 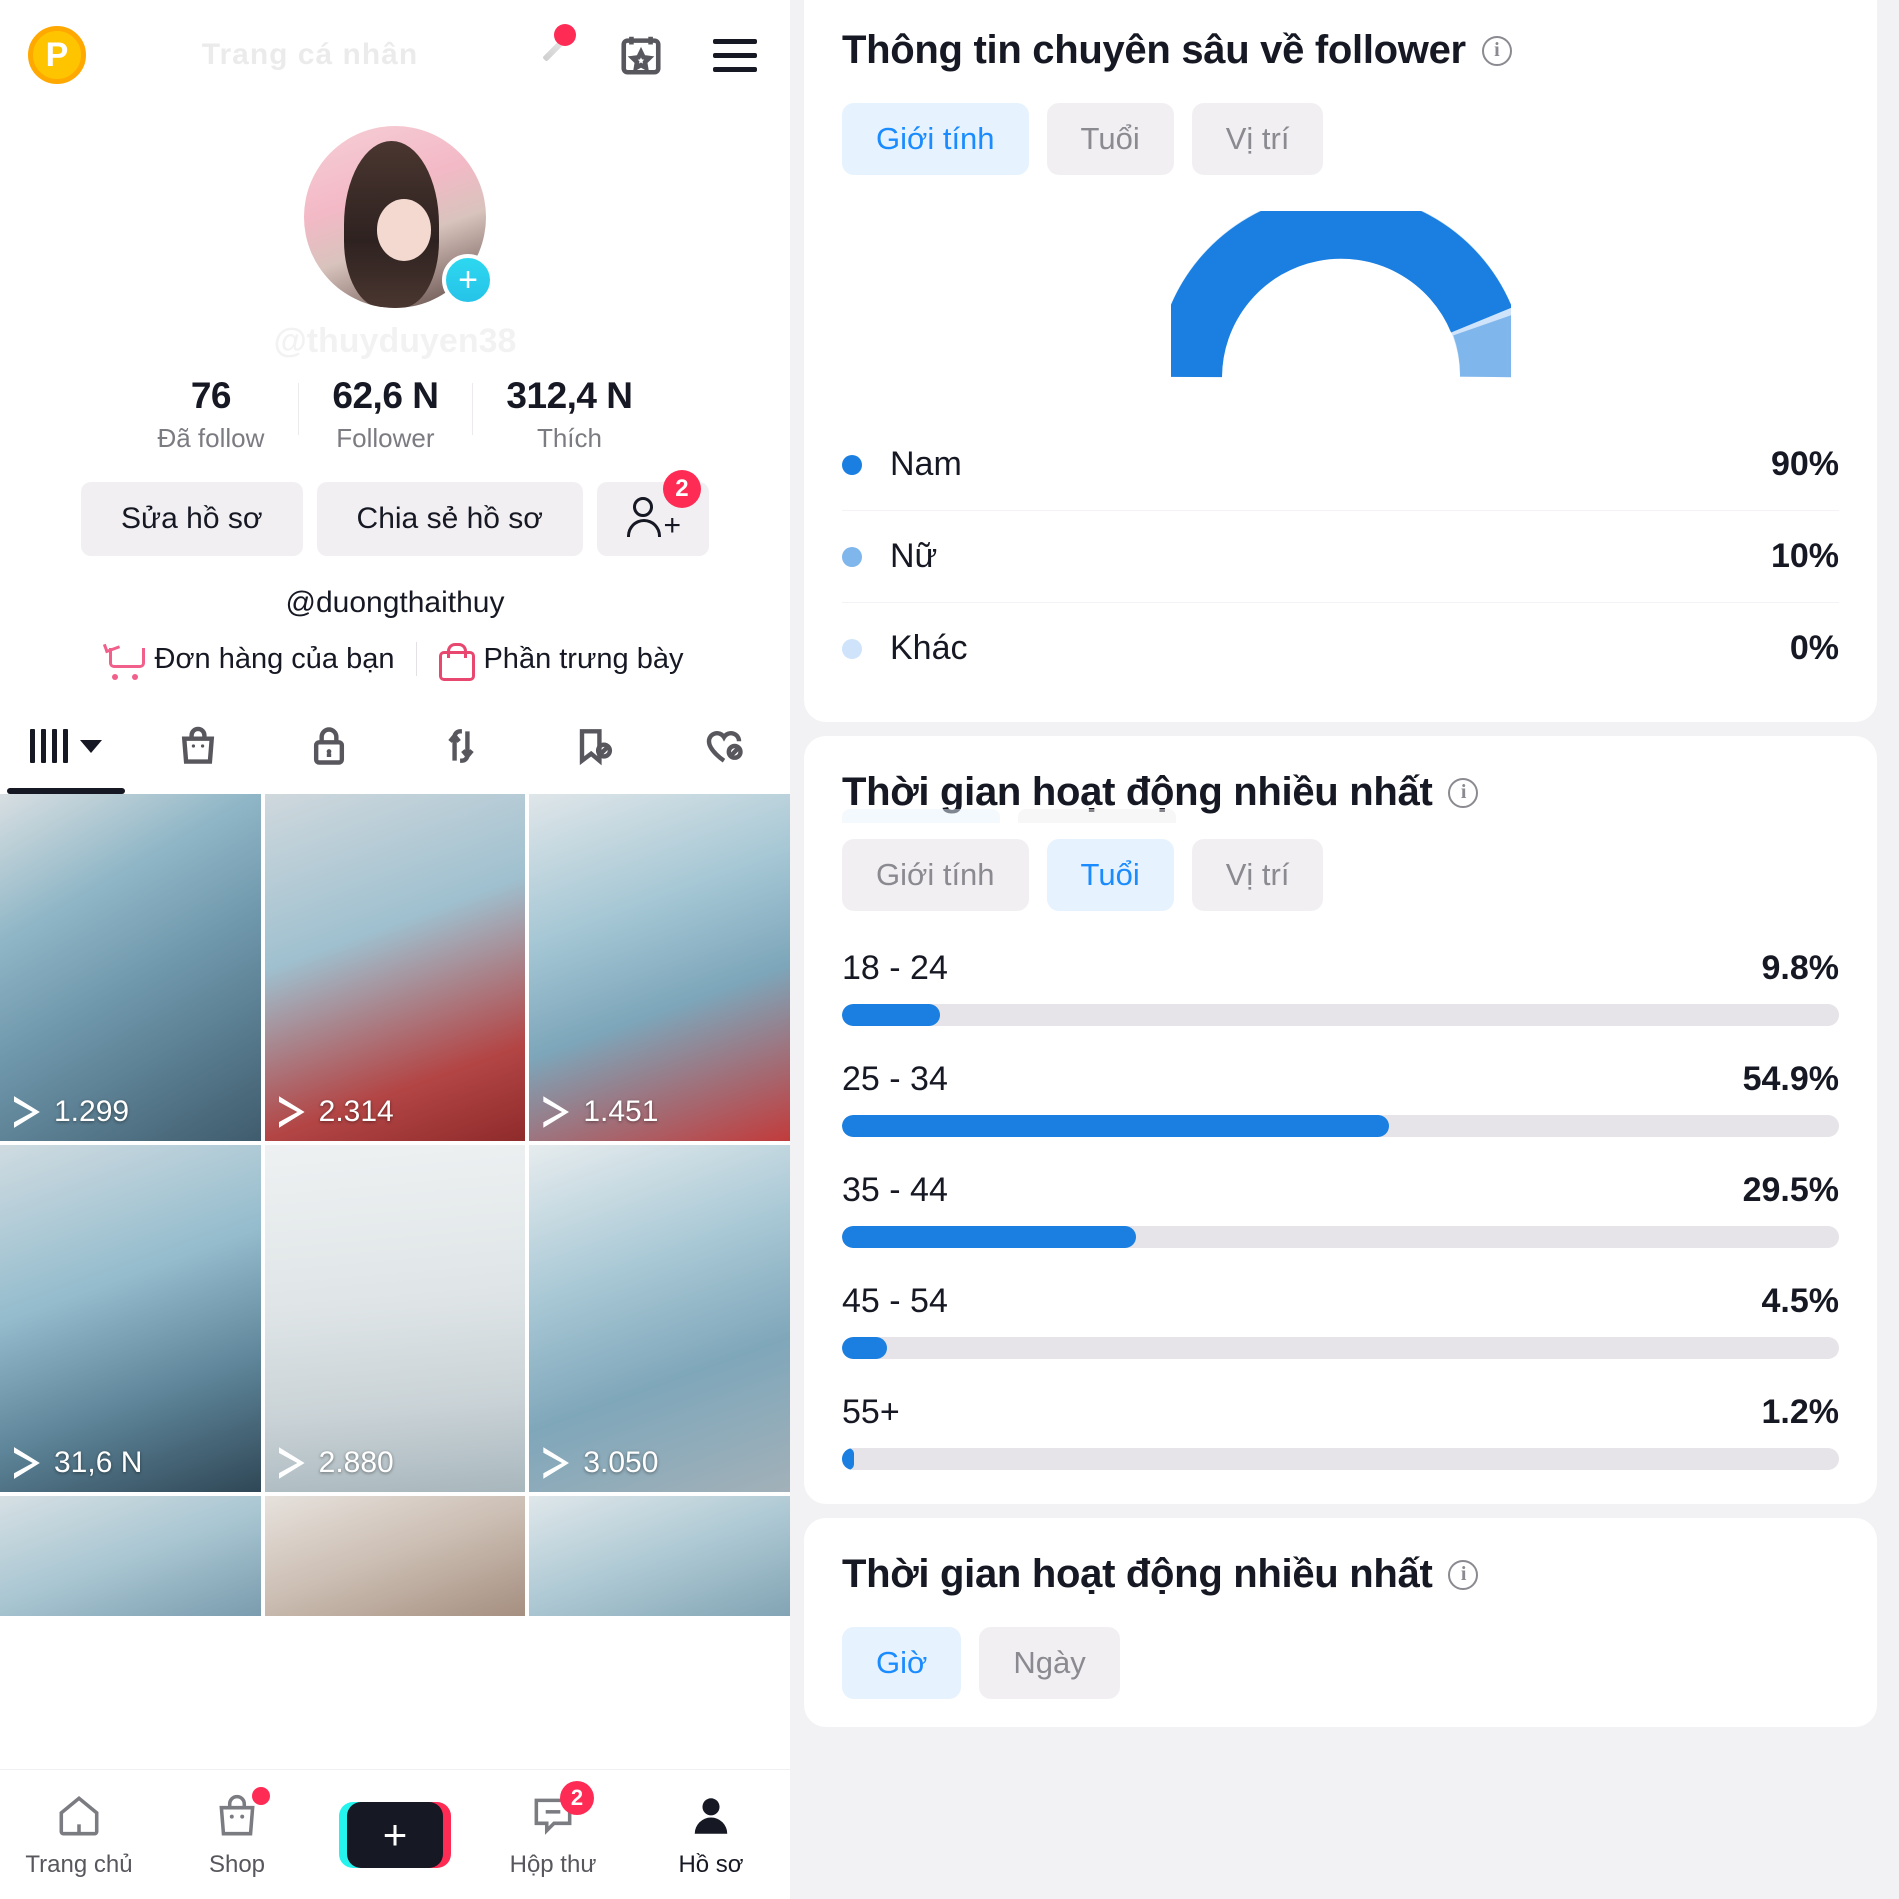 What do you see at coordinates (895, 1079) in the screenshot?
I see `bar-category-label: 25 - 34` at bounding box center [895, 1079].